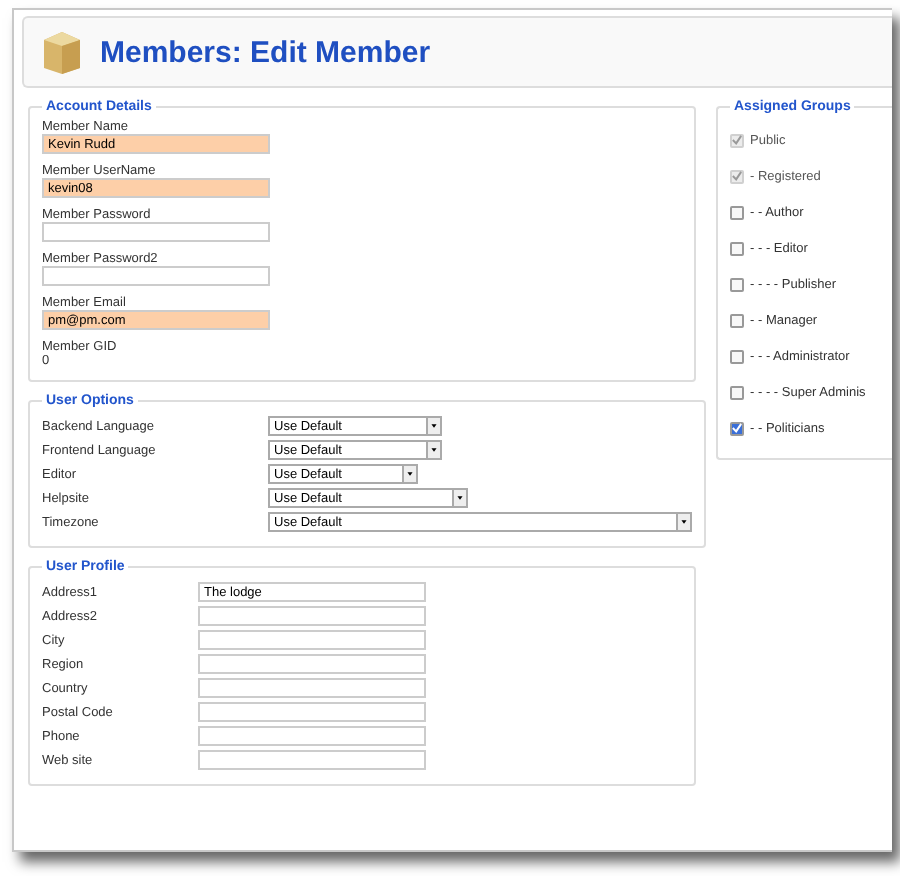  What do you see at coordinates (265, 52) in the screenshot?
I see `page-title: Members: Edit Member` at bounding box center [265, 52].